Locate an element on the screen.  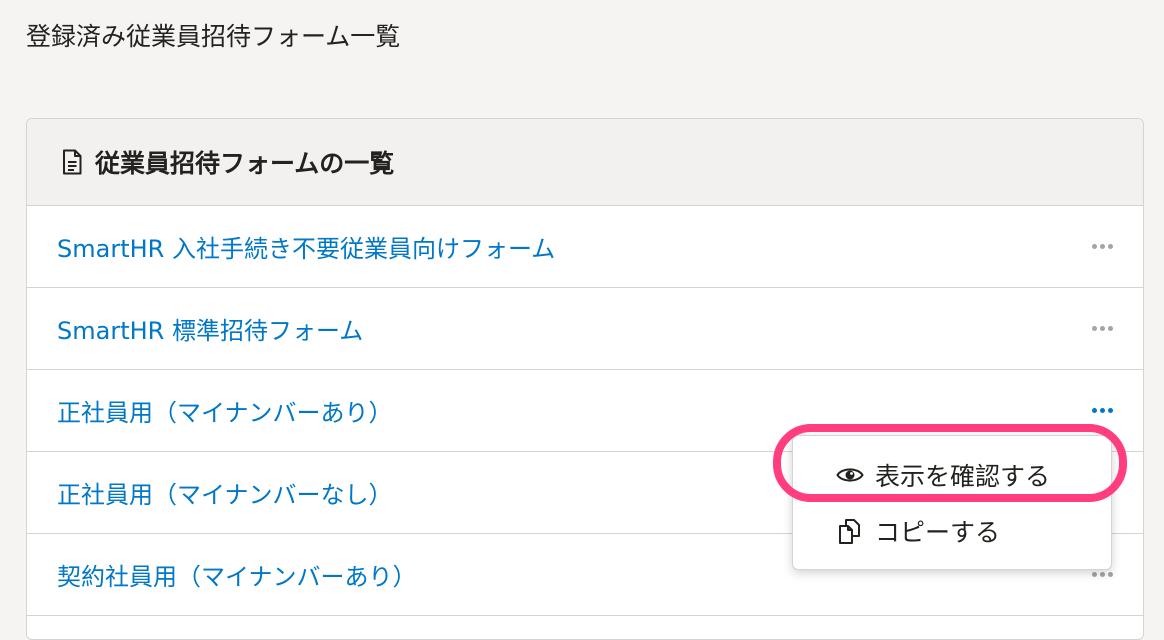
form-link: 正社員用（マイナンバーなし） is located at coordinates (225, 492).